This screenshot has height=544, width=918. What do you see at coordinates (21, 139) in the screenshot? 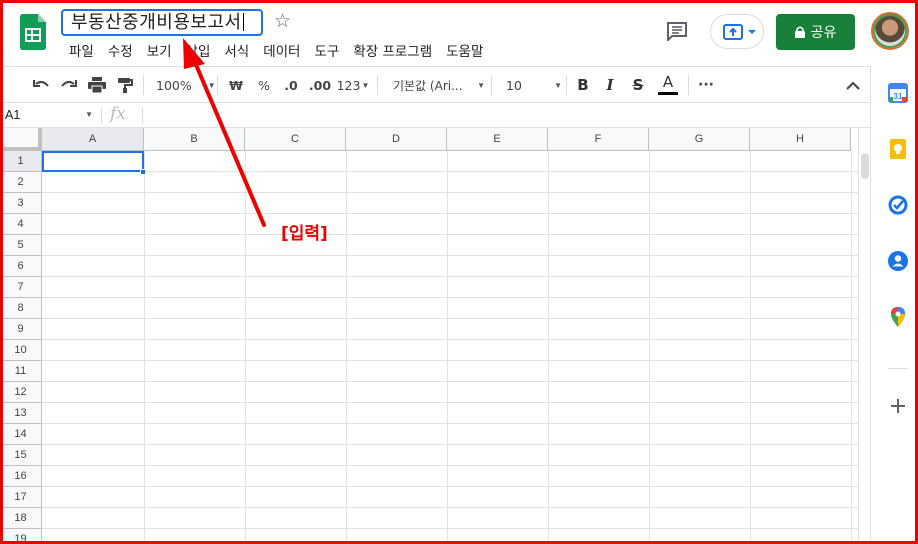
I see `select-all-corner` at bounding box center [21, 139].